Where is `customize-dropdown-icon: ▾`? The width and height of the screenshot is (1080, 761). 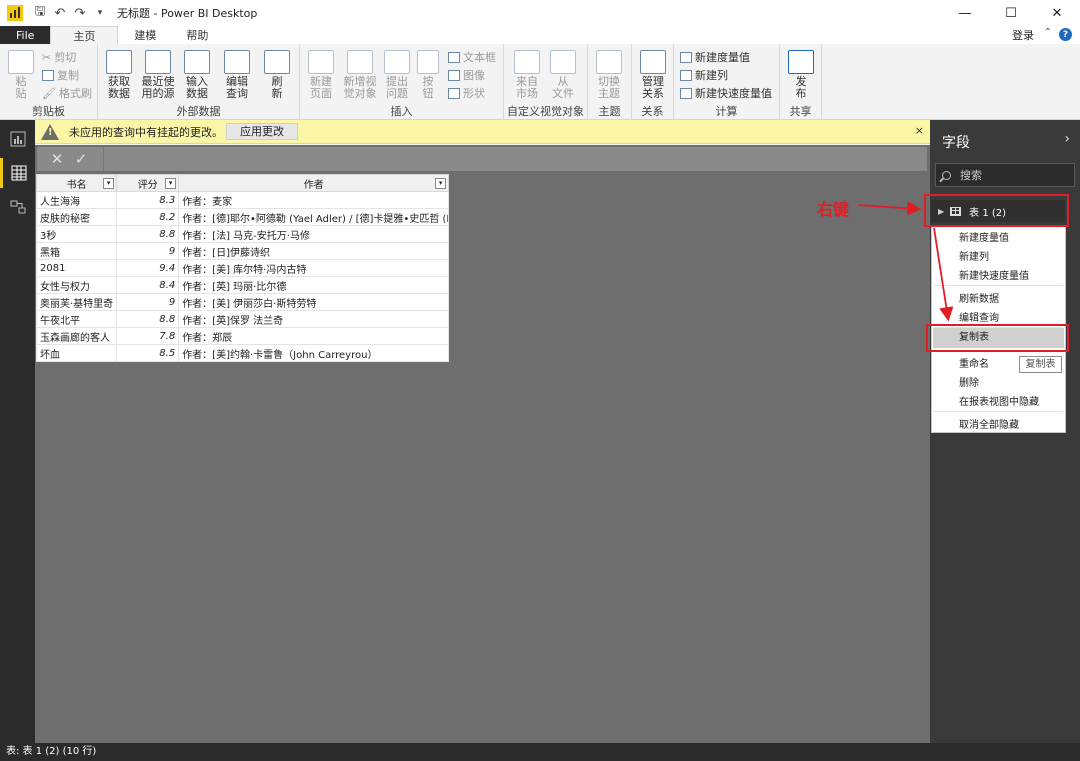 customize-dropdown-icon: ▾ is located at coordinates (100, 13).